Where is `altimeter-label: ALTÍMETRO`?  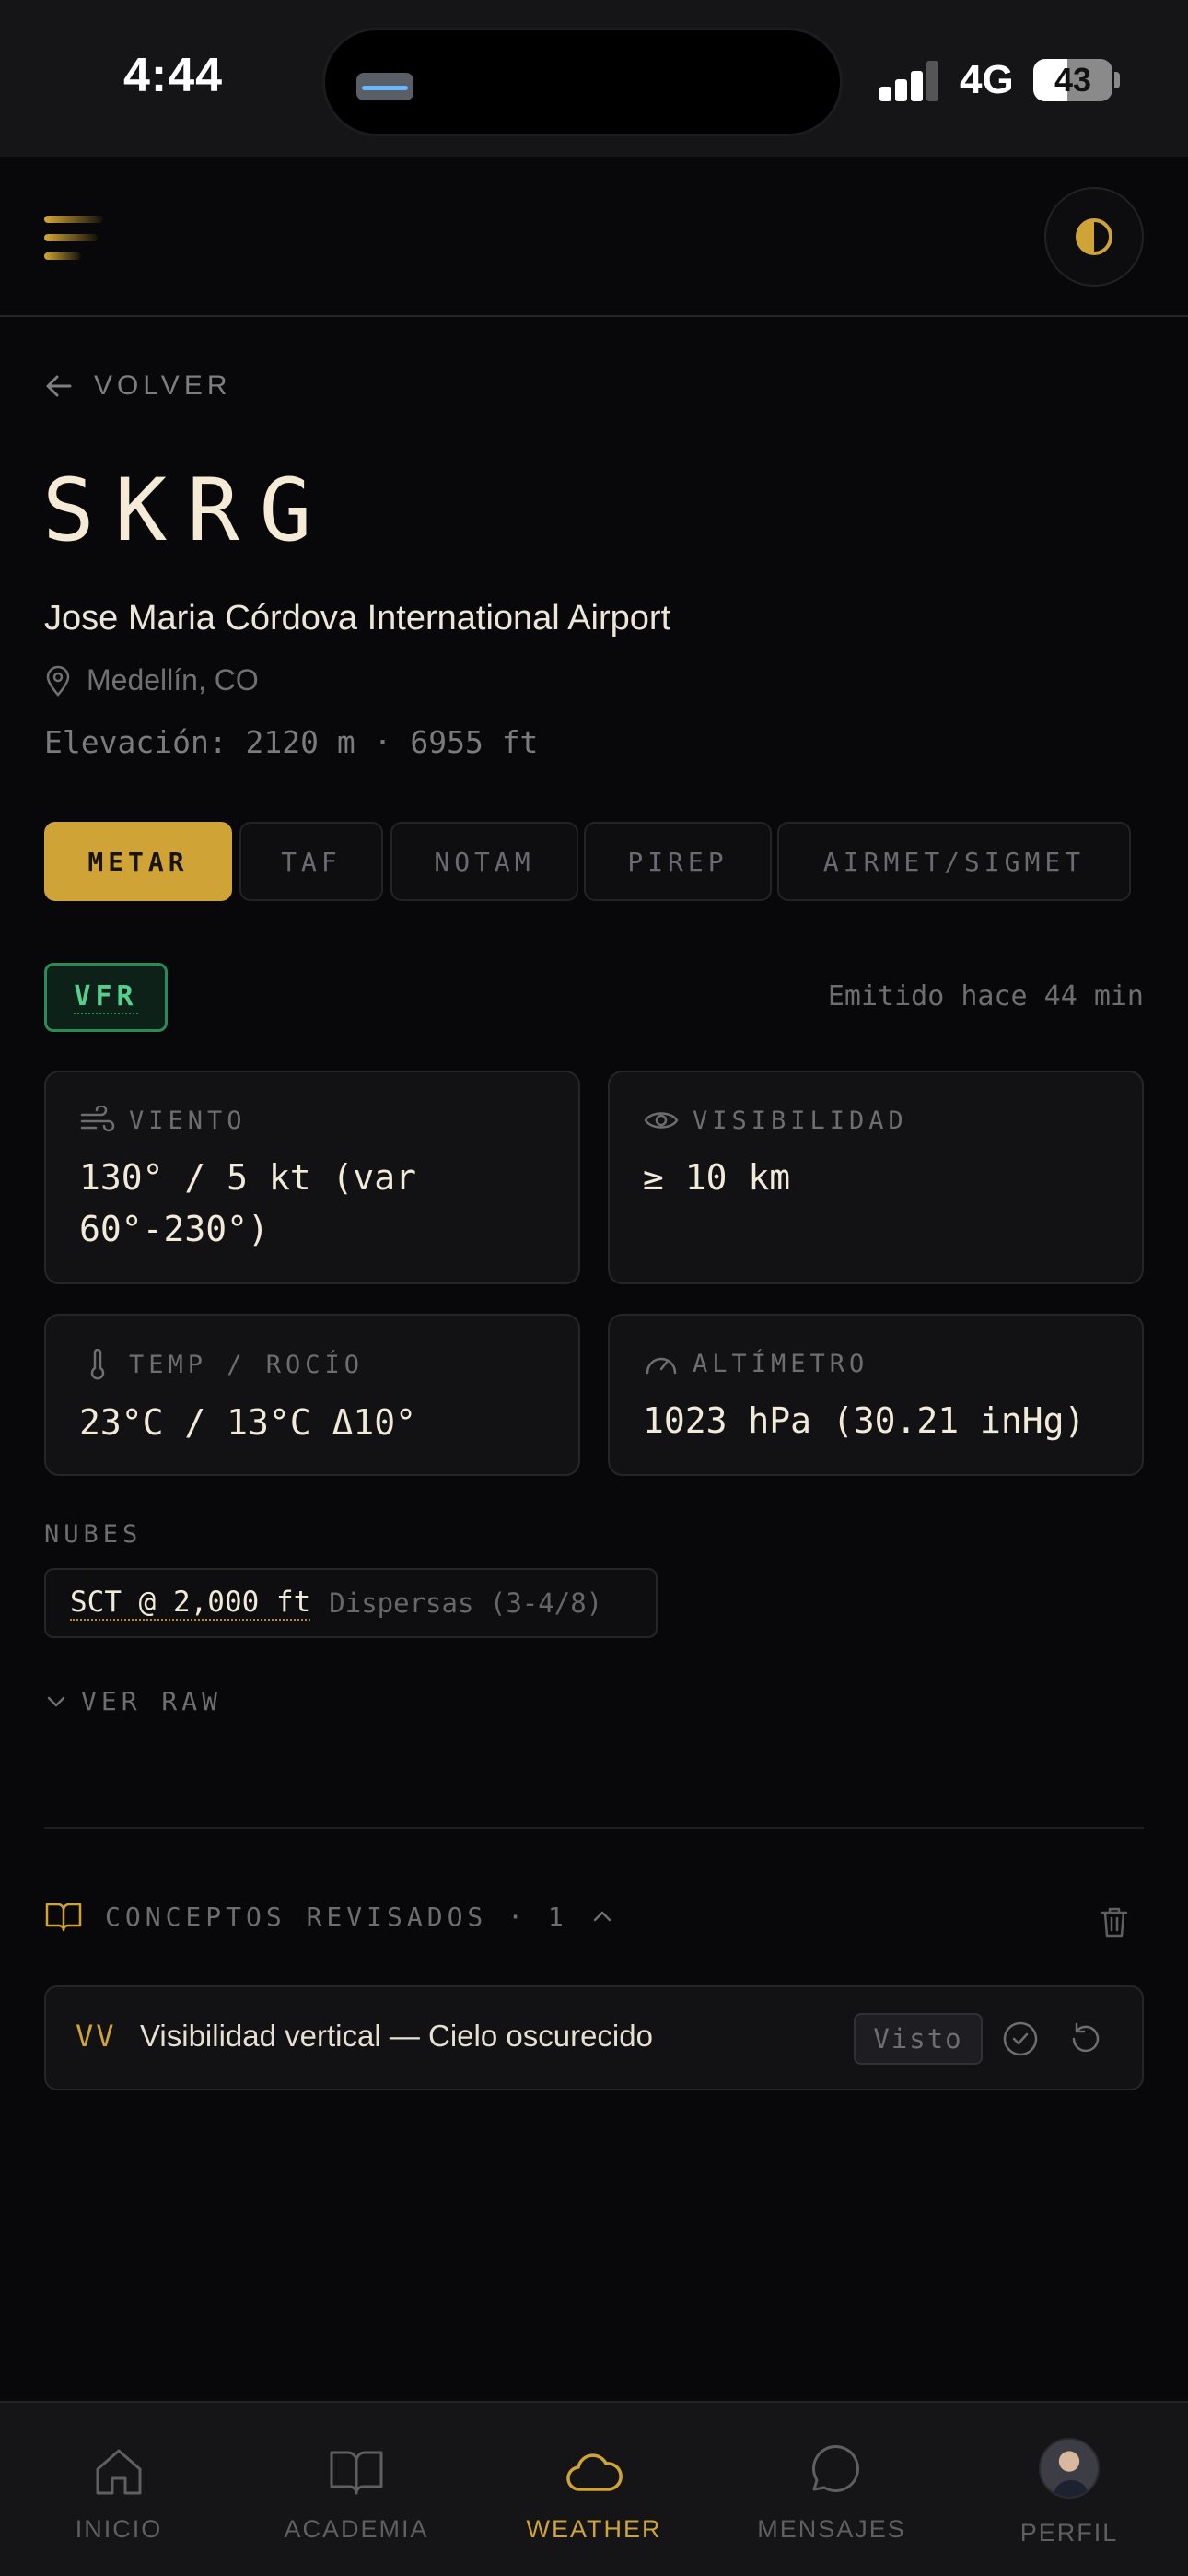 altimeter-label: ALTÍMETRO is located at coordinates (781, 1363).